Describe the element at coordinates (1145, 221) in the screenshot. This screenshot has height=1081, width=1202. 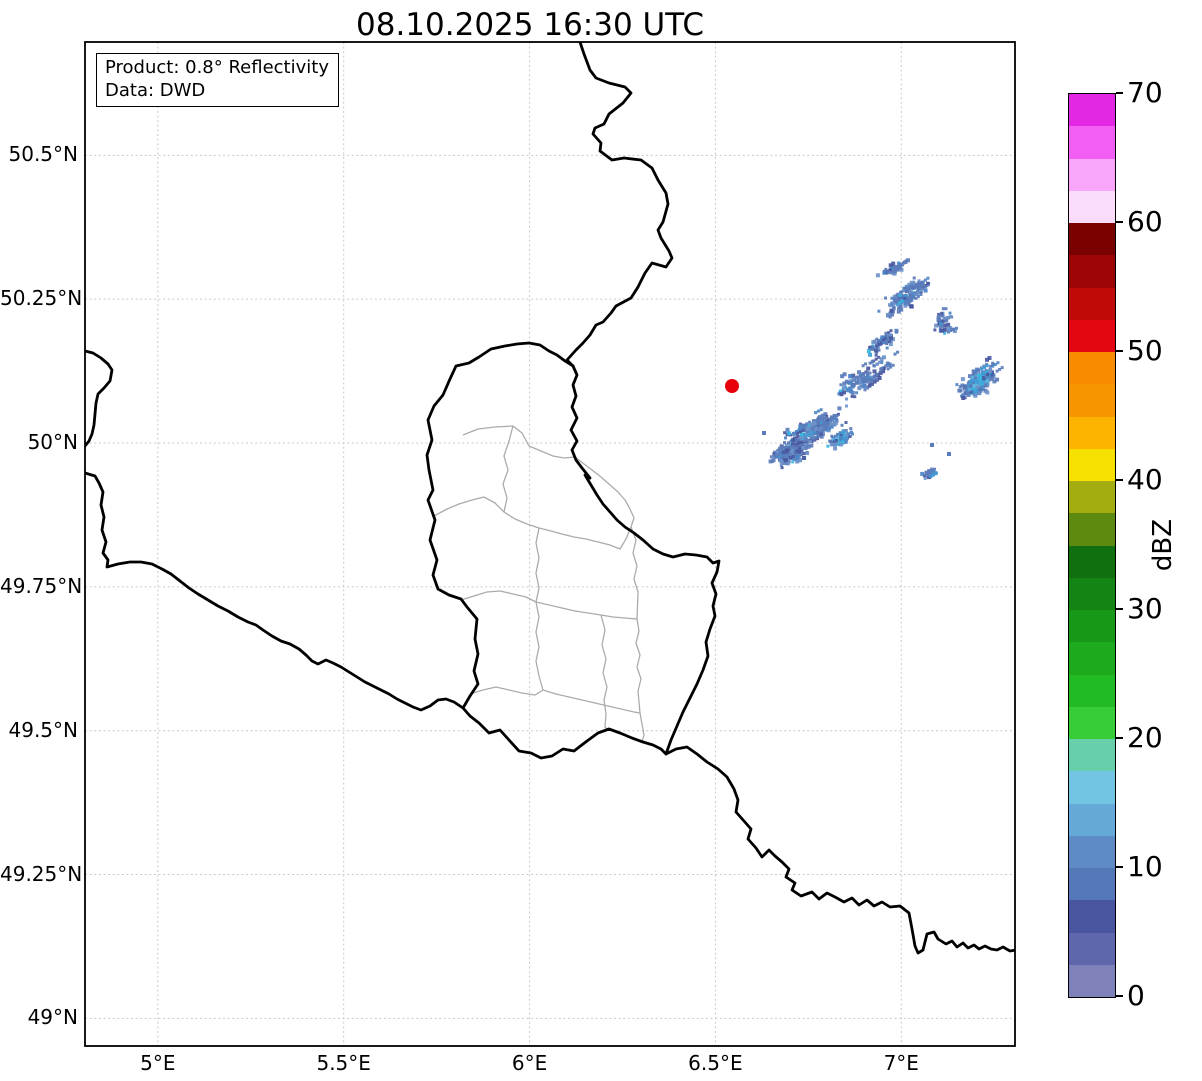
I see `colorbar-tick-label: 60` at that location.